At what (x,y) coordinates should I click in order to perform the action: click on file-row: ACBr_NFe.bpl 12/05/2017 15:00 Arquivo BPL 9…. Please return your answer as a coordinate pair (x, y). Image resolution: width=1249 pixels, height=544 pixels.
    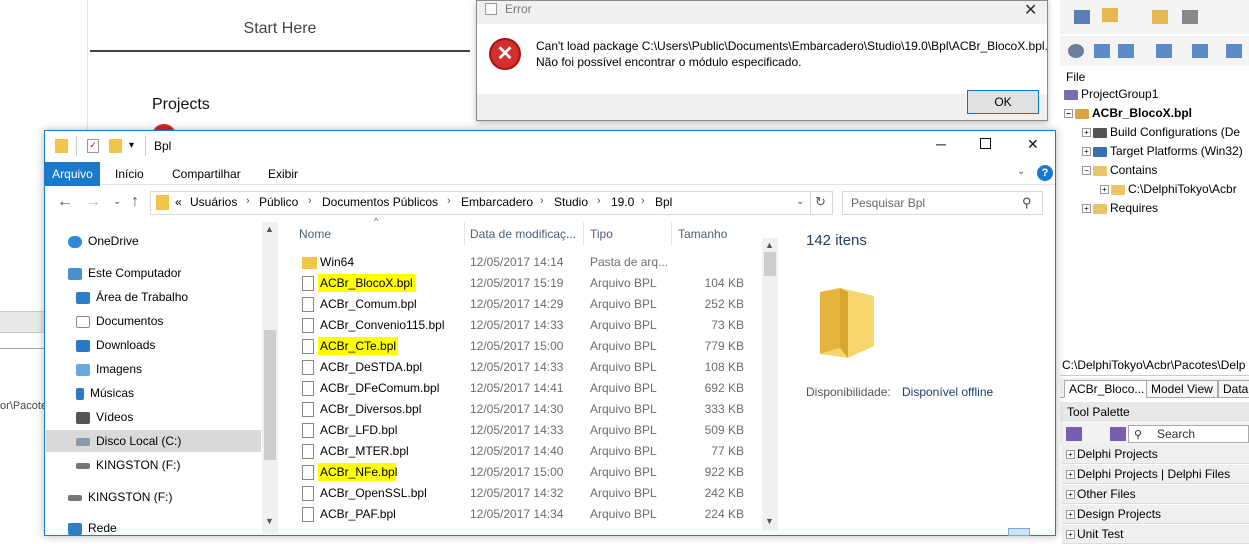
    Looking at the image, I should click on (528, 472).